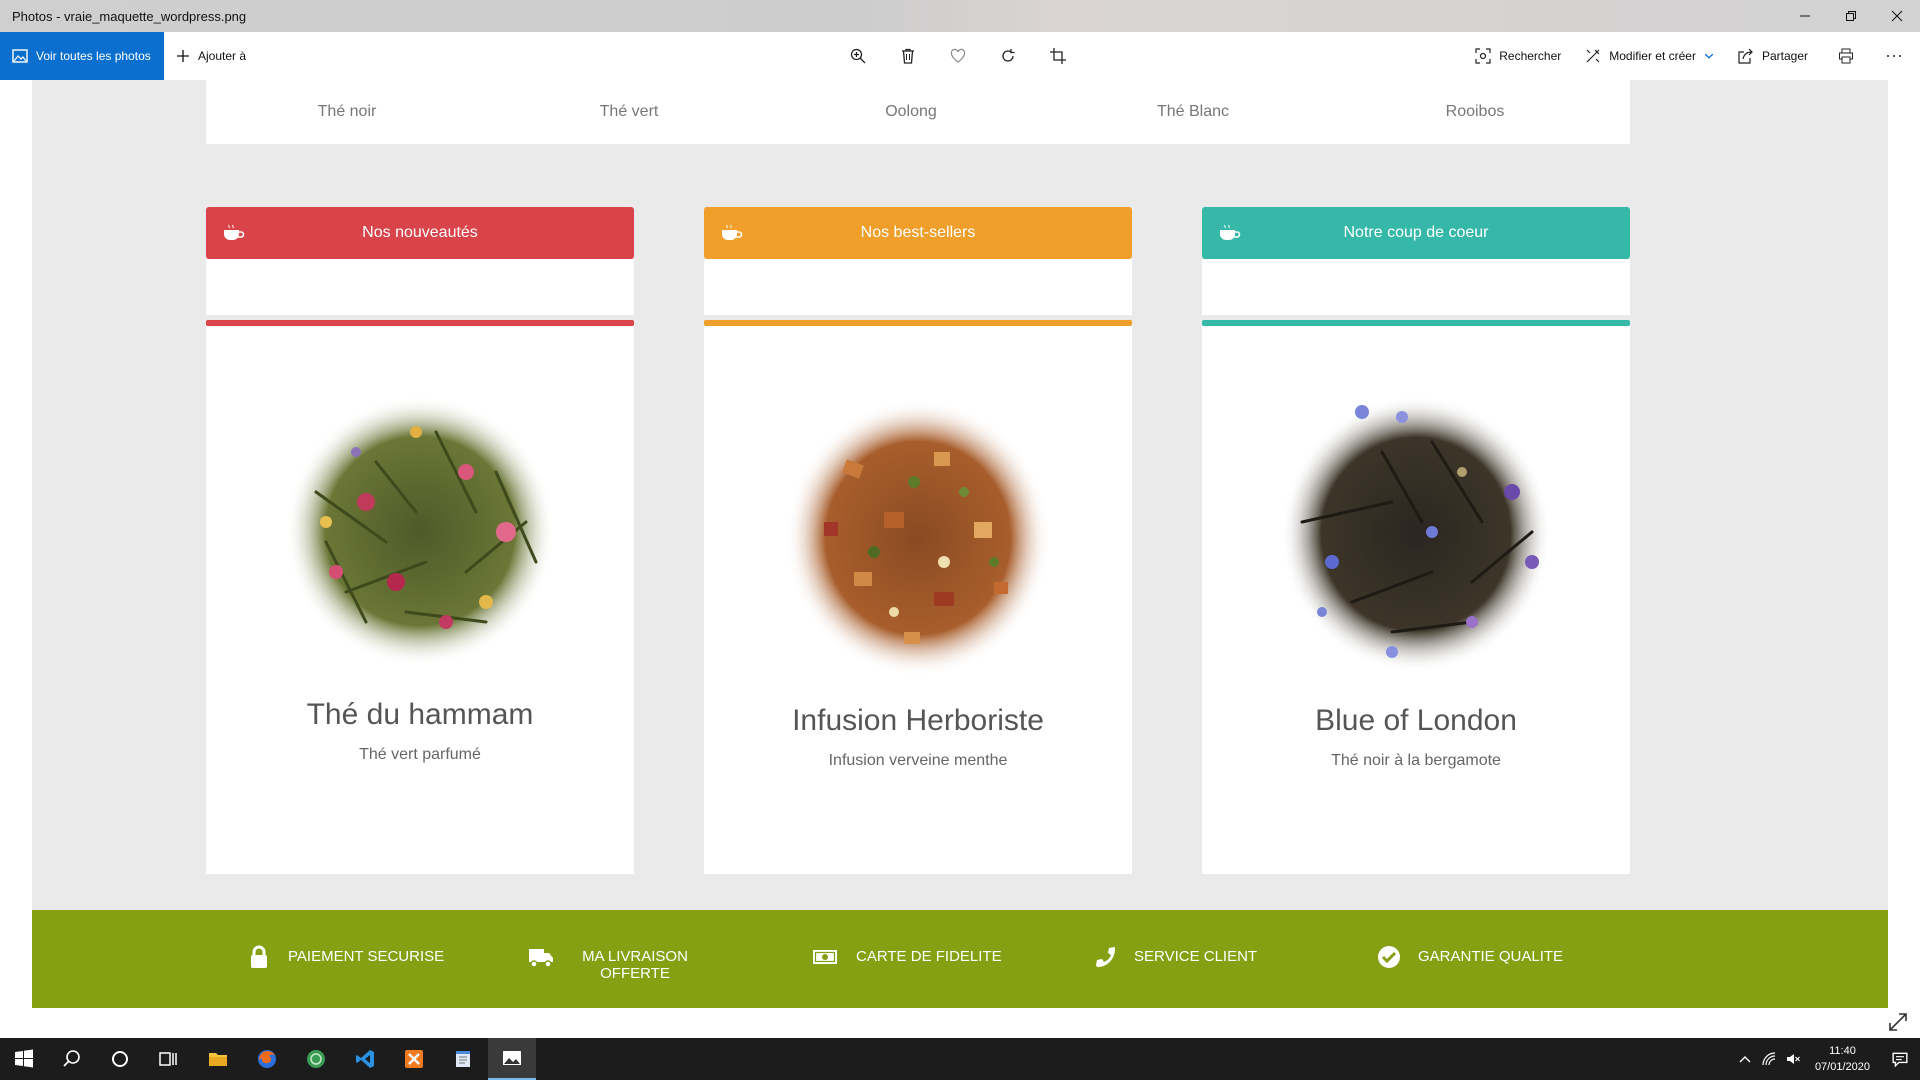  Describe the element at coordinates (1897, 16) in the screenshot. I see `close-button` at that location.